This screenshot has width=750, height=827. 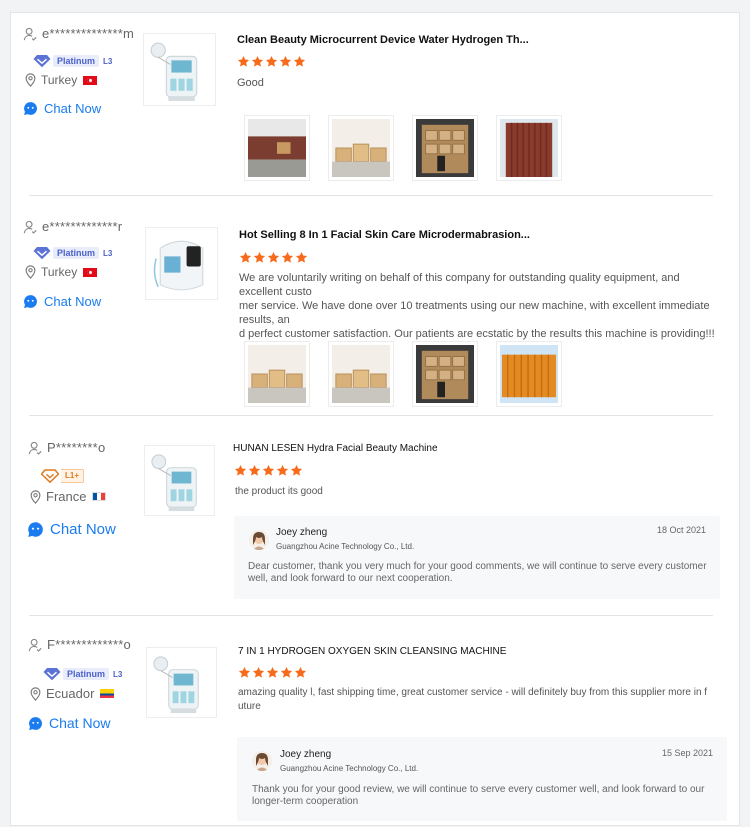 I want to click on reviewer-location: Ecuador, so click(x=72, y=693).